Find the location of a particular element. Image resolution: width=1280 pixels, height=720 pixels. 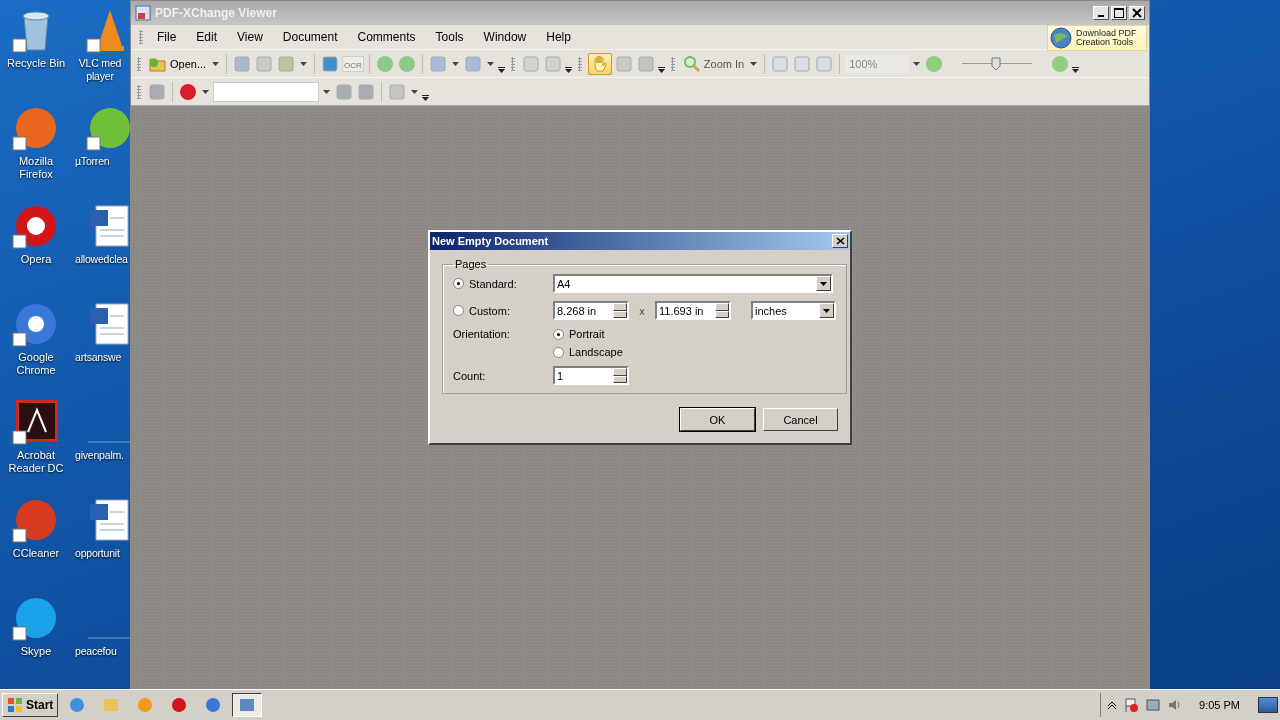

menu-item: Window is located at coordinates (505, 37).